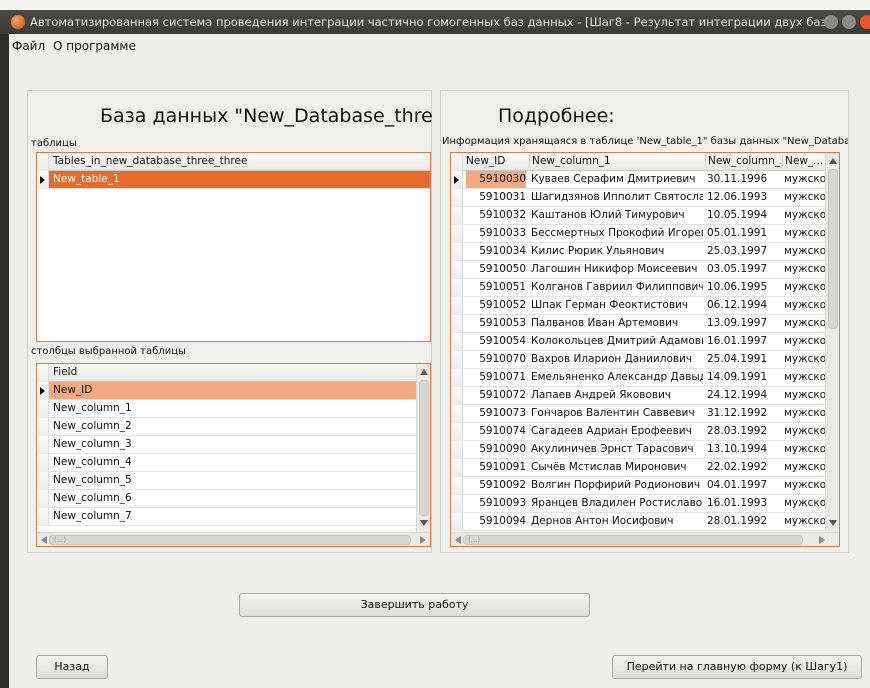  I want to click on birthdate-cell: 25.03.1997, so click(743, 251).